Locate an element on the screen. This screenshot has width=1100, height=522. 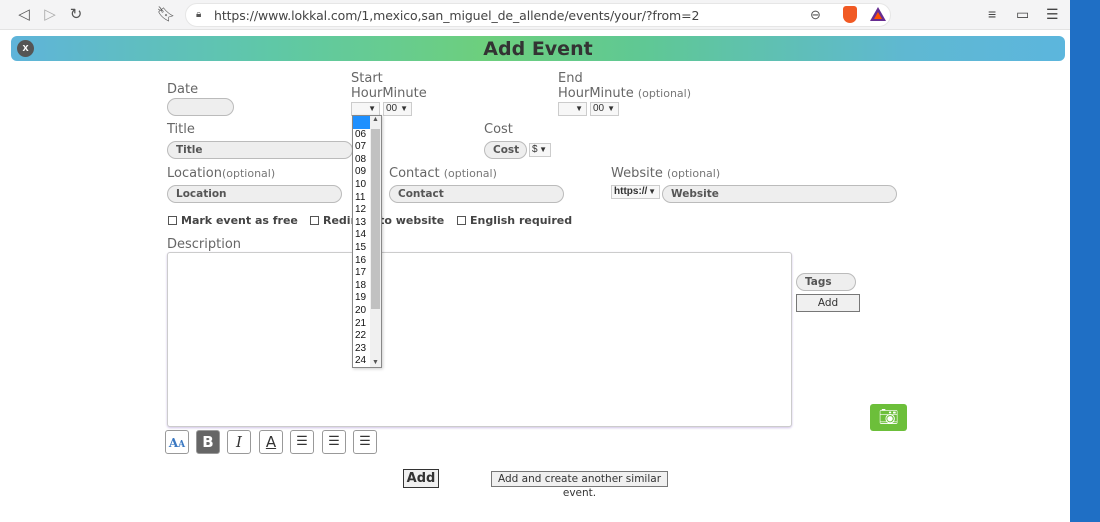
end-hourminute-text: HourMinute is located at coordinates (596, 93).